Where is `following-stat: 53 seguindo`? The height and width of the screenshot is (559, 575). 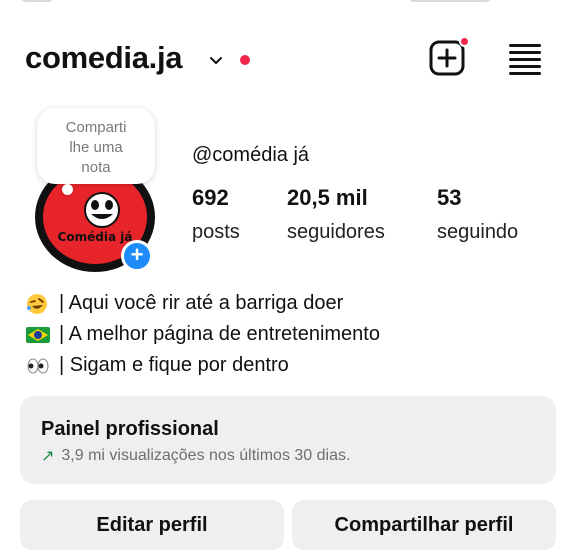
following-stat: 53 seguindo is located at coordinates (477, 214).